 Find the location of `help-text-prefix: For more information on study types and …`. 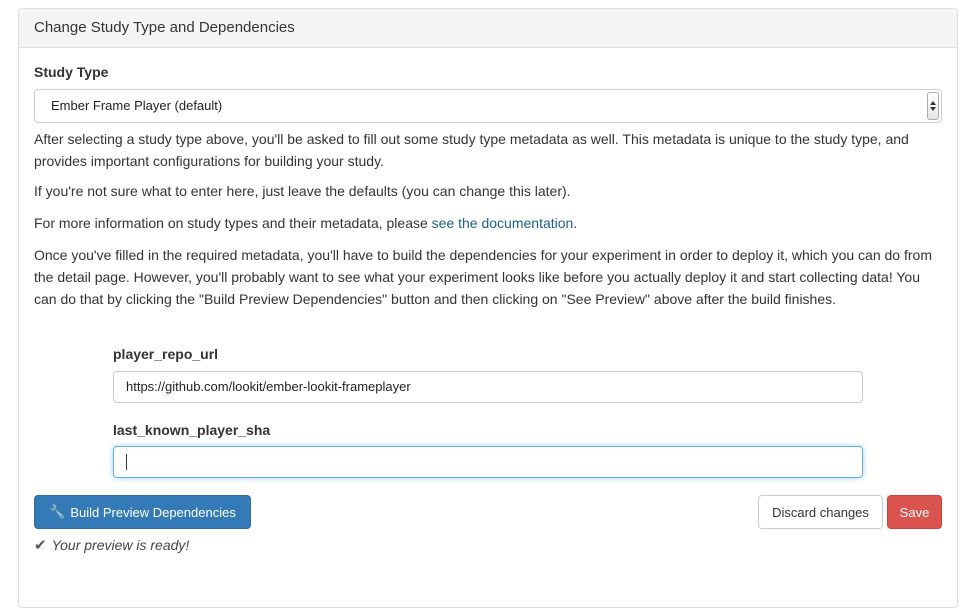

help-text-prefix: For more information on study types and … is located at coordinates (233, 223).